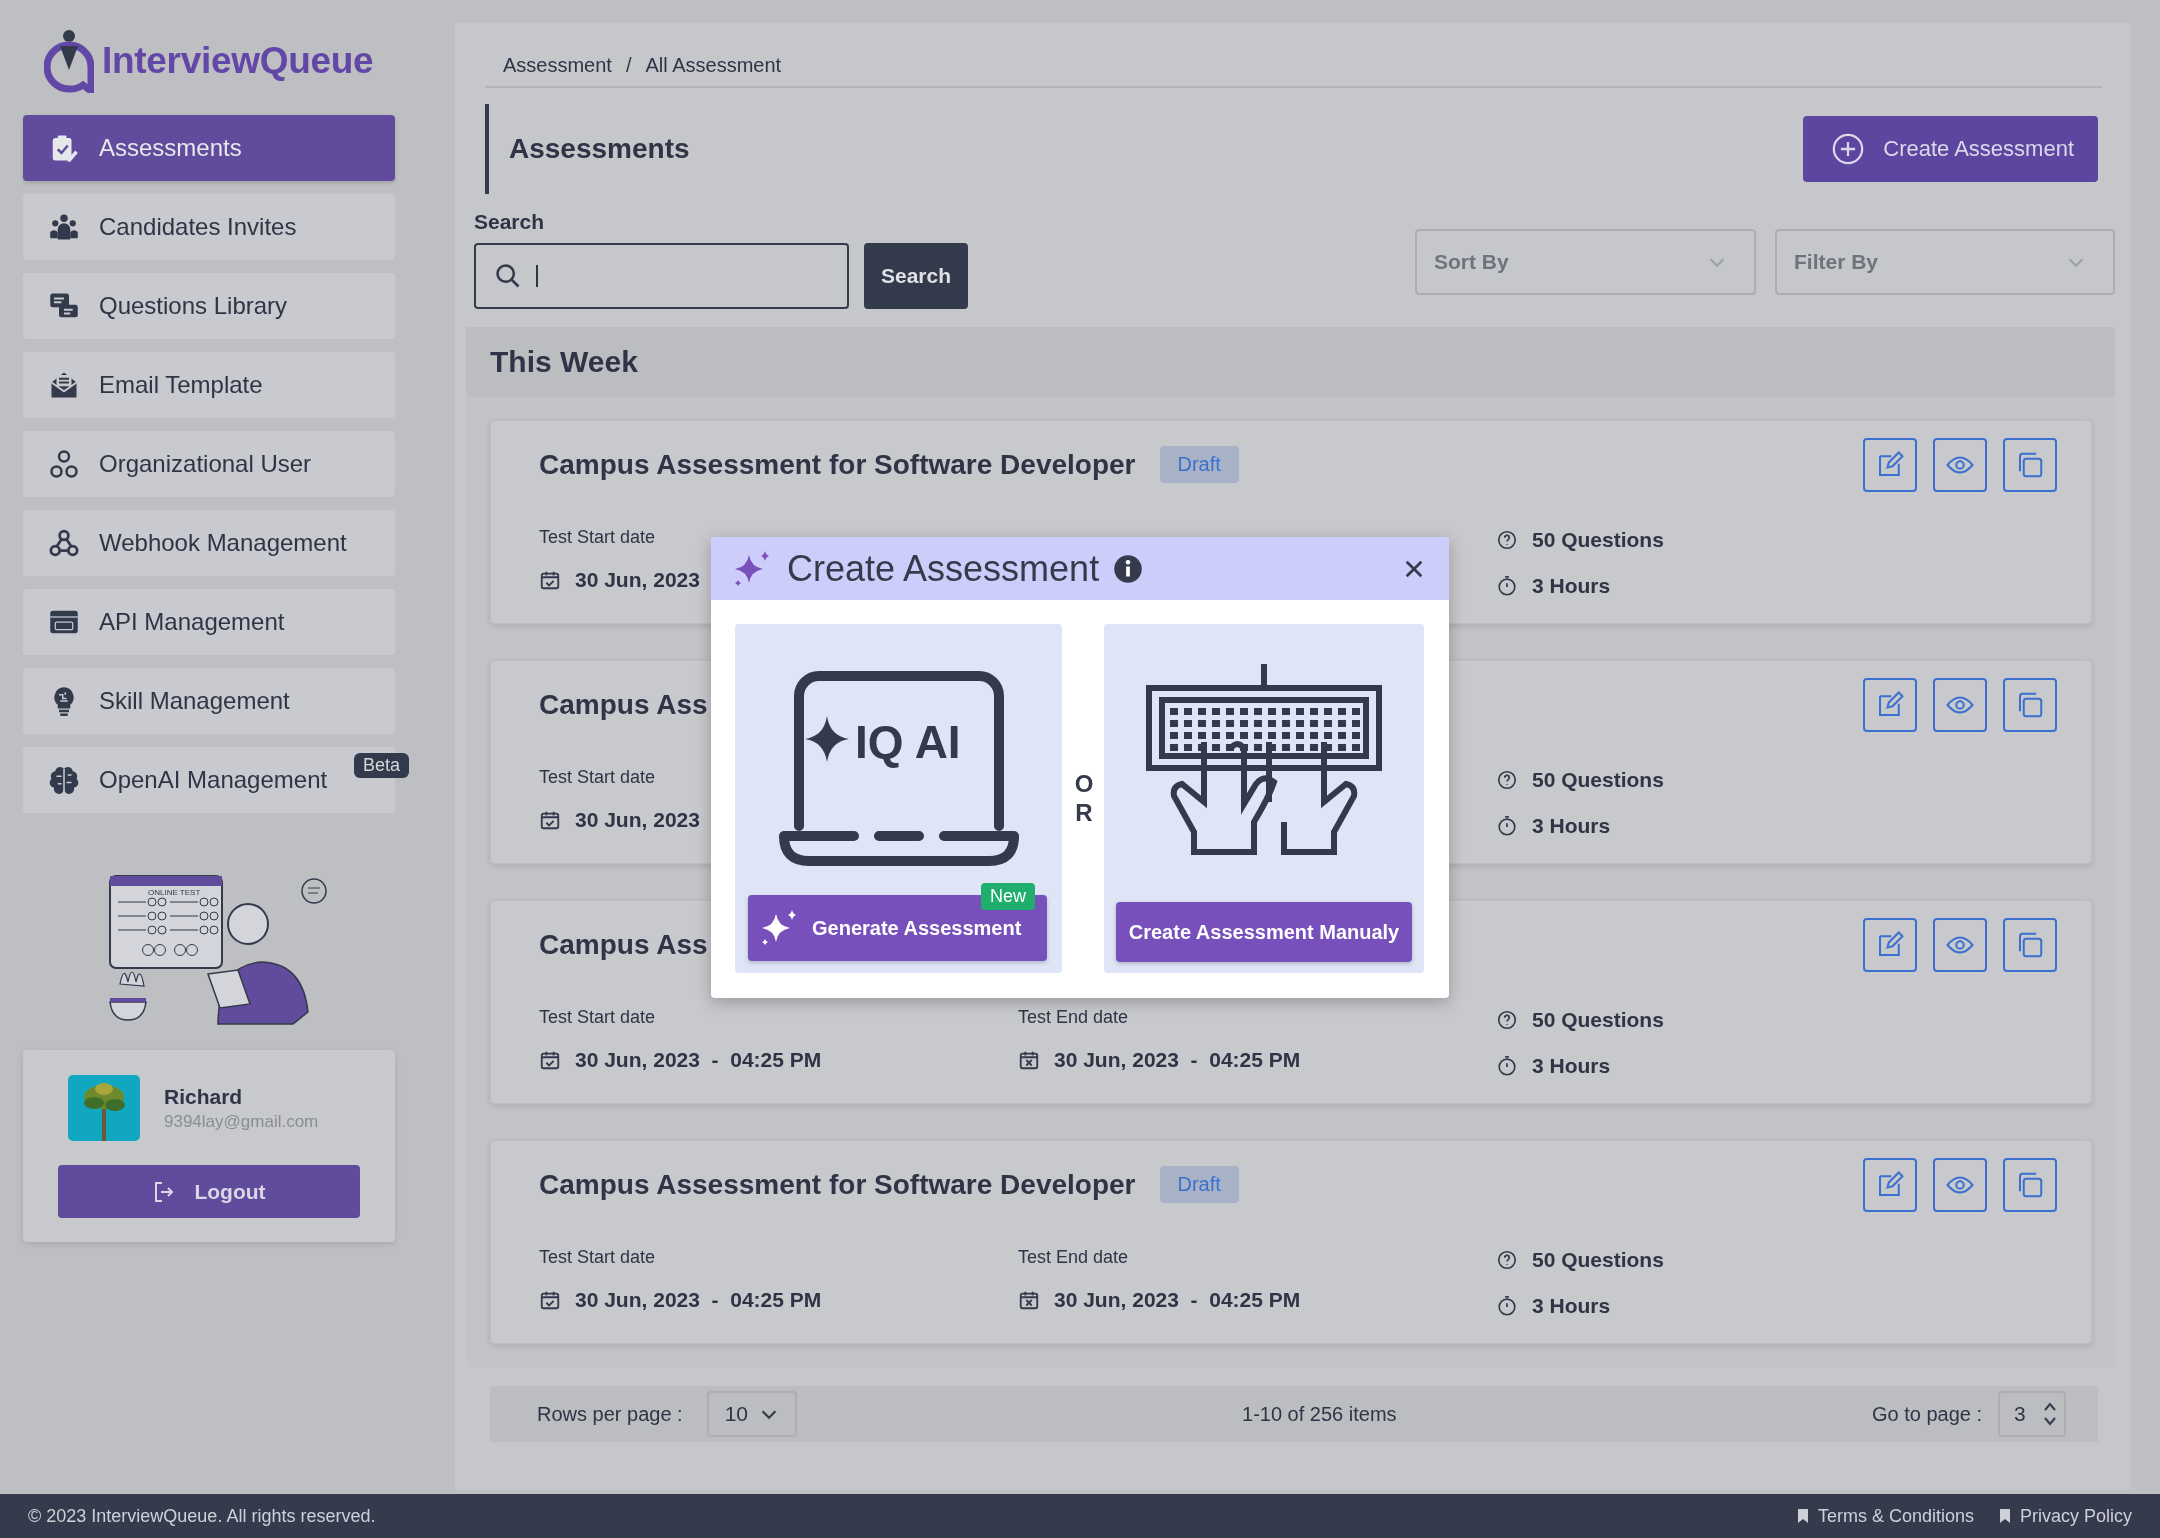 The width and height of the screenshot is (2160, 1538). I want to click on search-field, so click(661, 276).